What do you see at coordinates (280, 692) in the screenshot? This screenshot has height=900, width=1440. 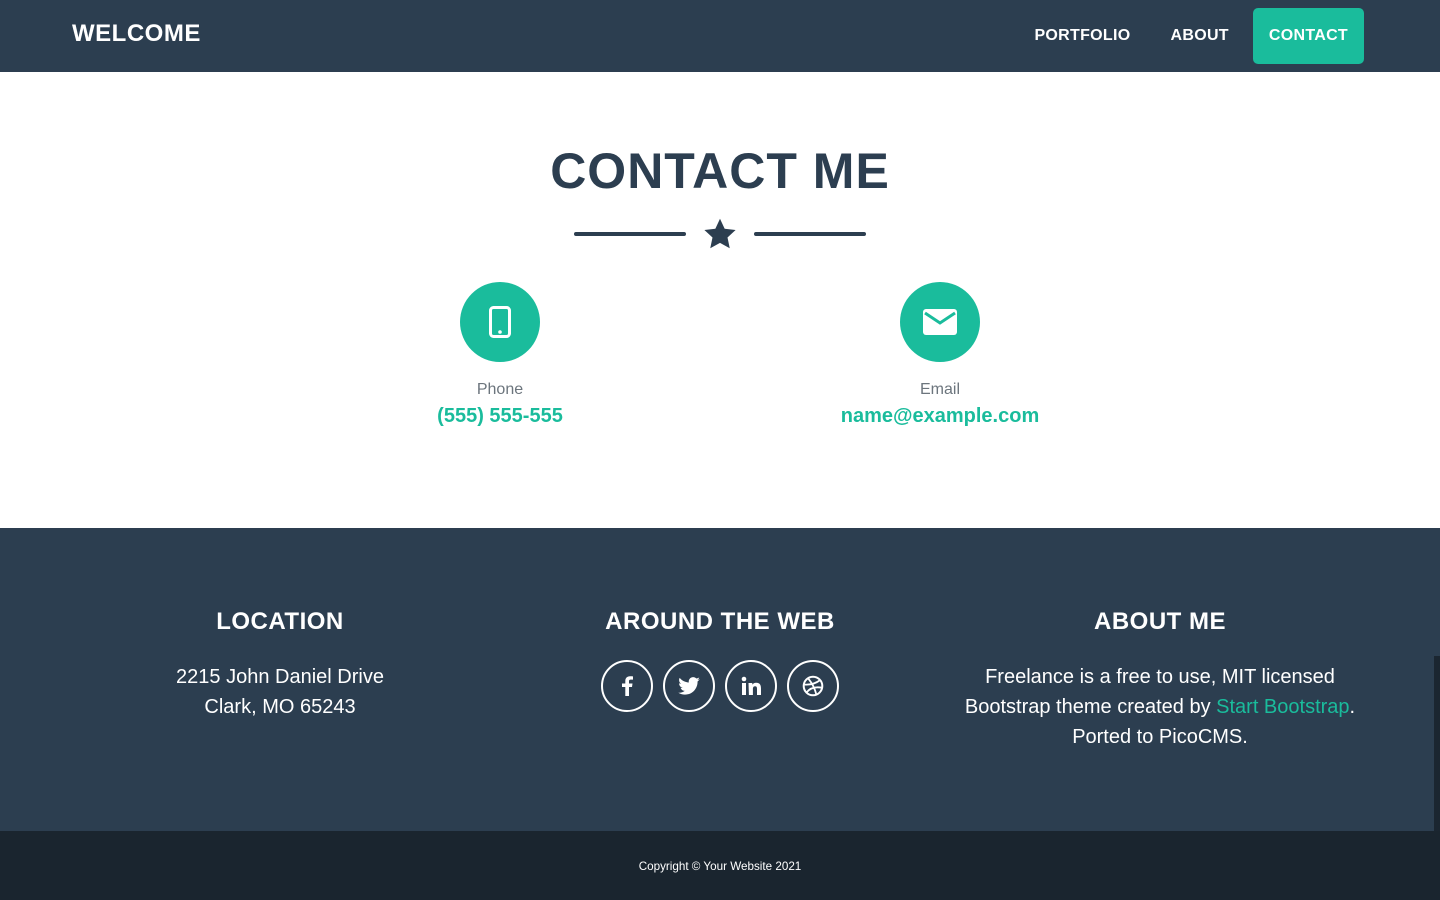 I see `location-address: 2215 John Daniel Drive Clark, MO 65243` at bounding box center [280, 692].